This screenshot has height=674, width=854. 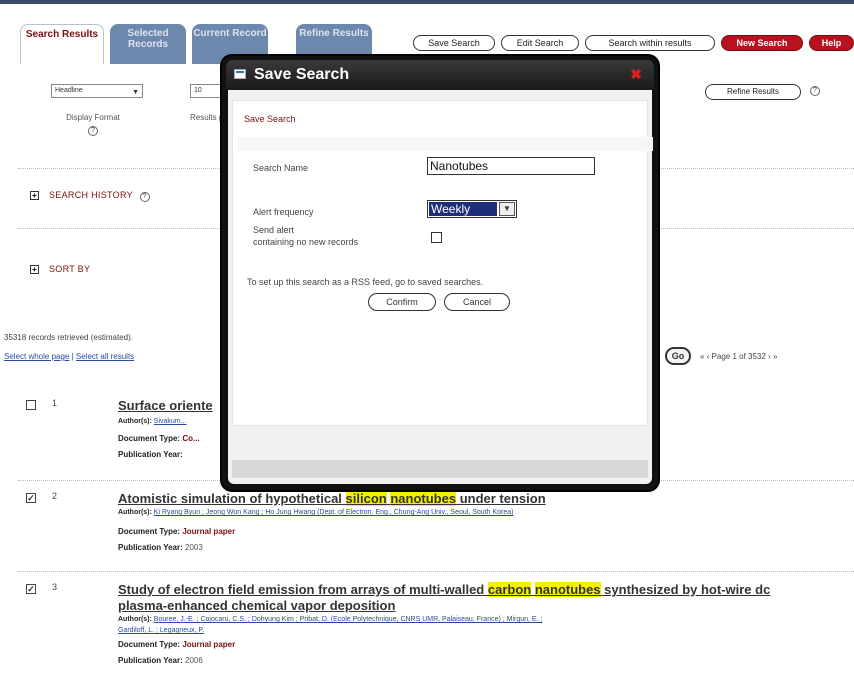 What do you see at coordinates (69, 356) in the screenshot?
I see `selection-links: Select whole page | Select all results` at bounding box center [69, 356].